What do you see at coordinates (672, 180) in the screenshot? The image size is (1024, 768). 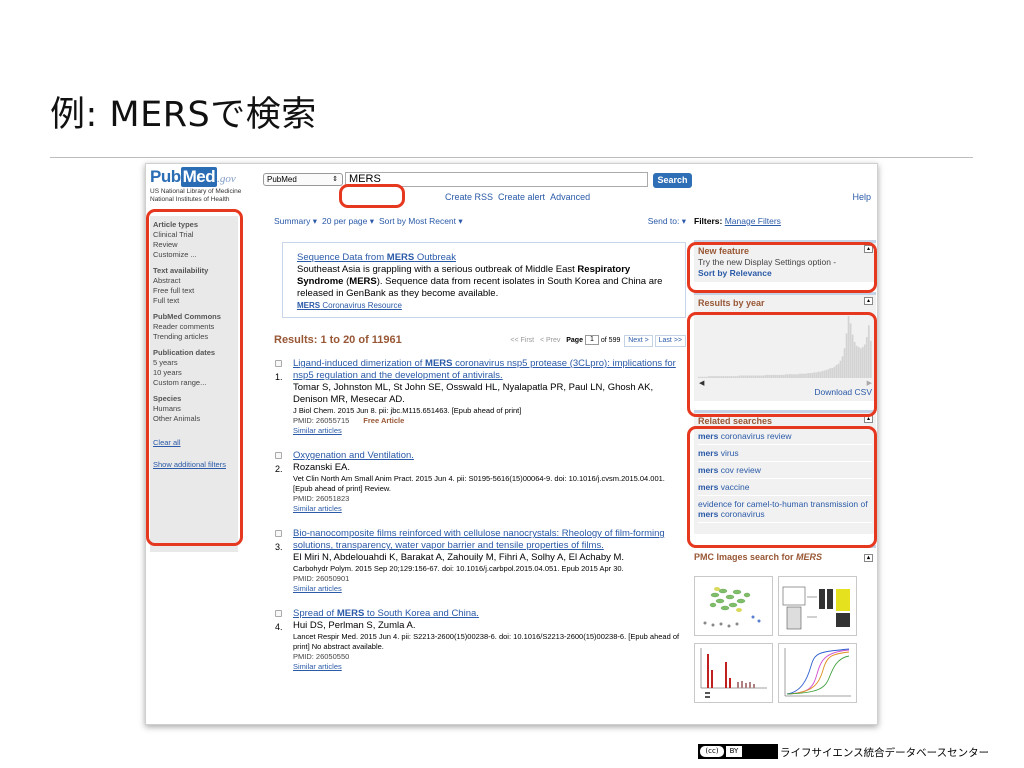 I see `search-button: Search` at bounding box center [672, 180].